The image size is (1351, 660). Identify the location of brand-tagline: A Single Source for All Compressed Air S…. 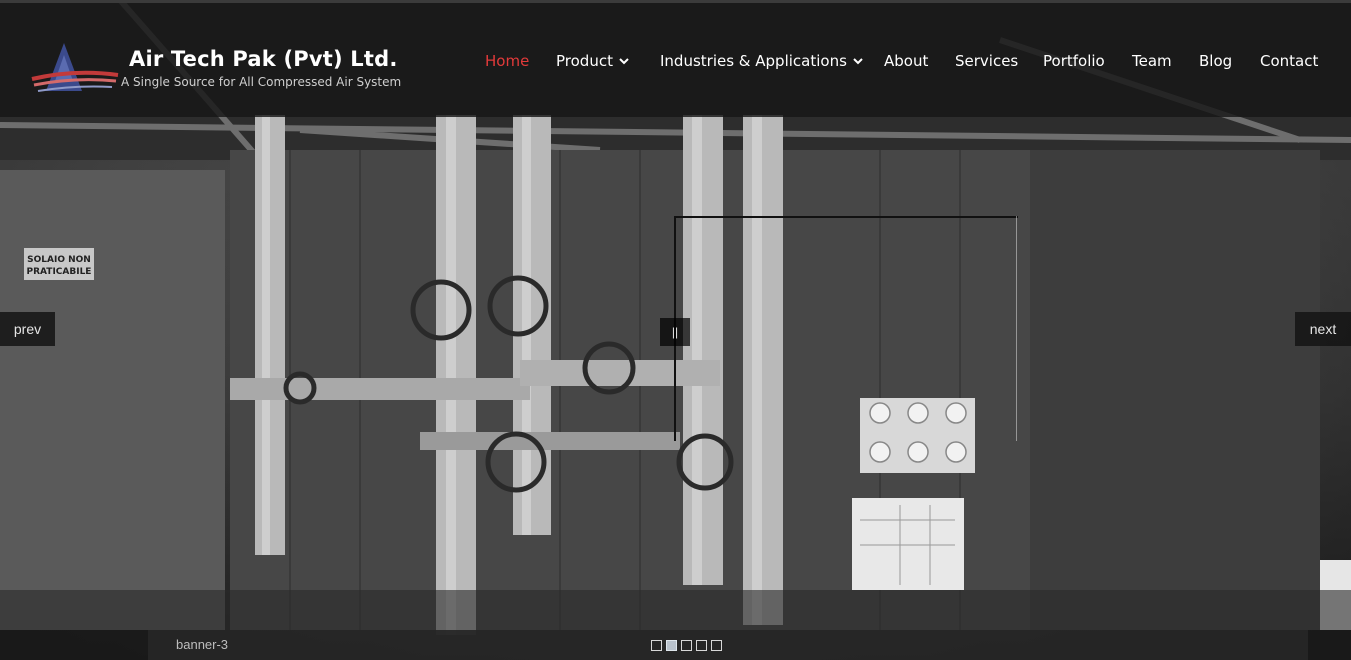
(261, 82).